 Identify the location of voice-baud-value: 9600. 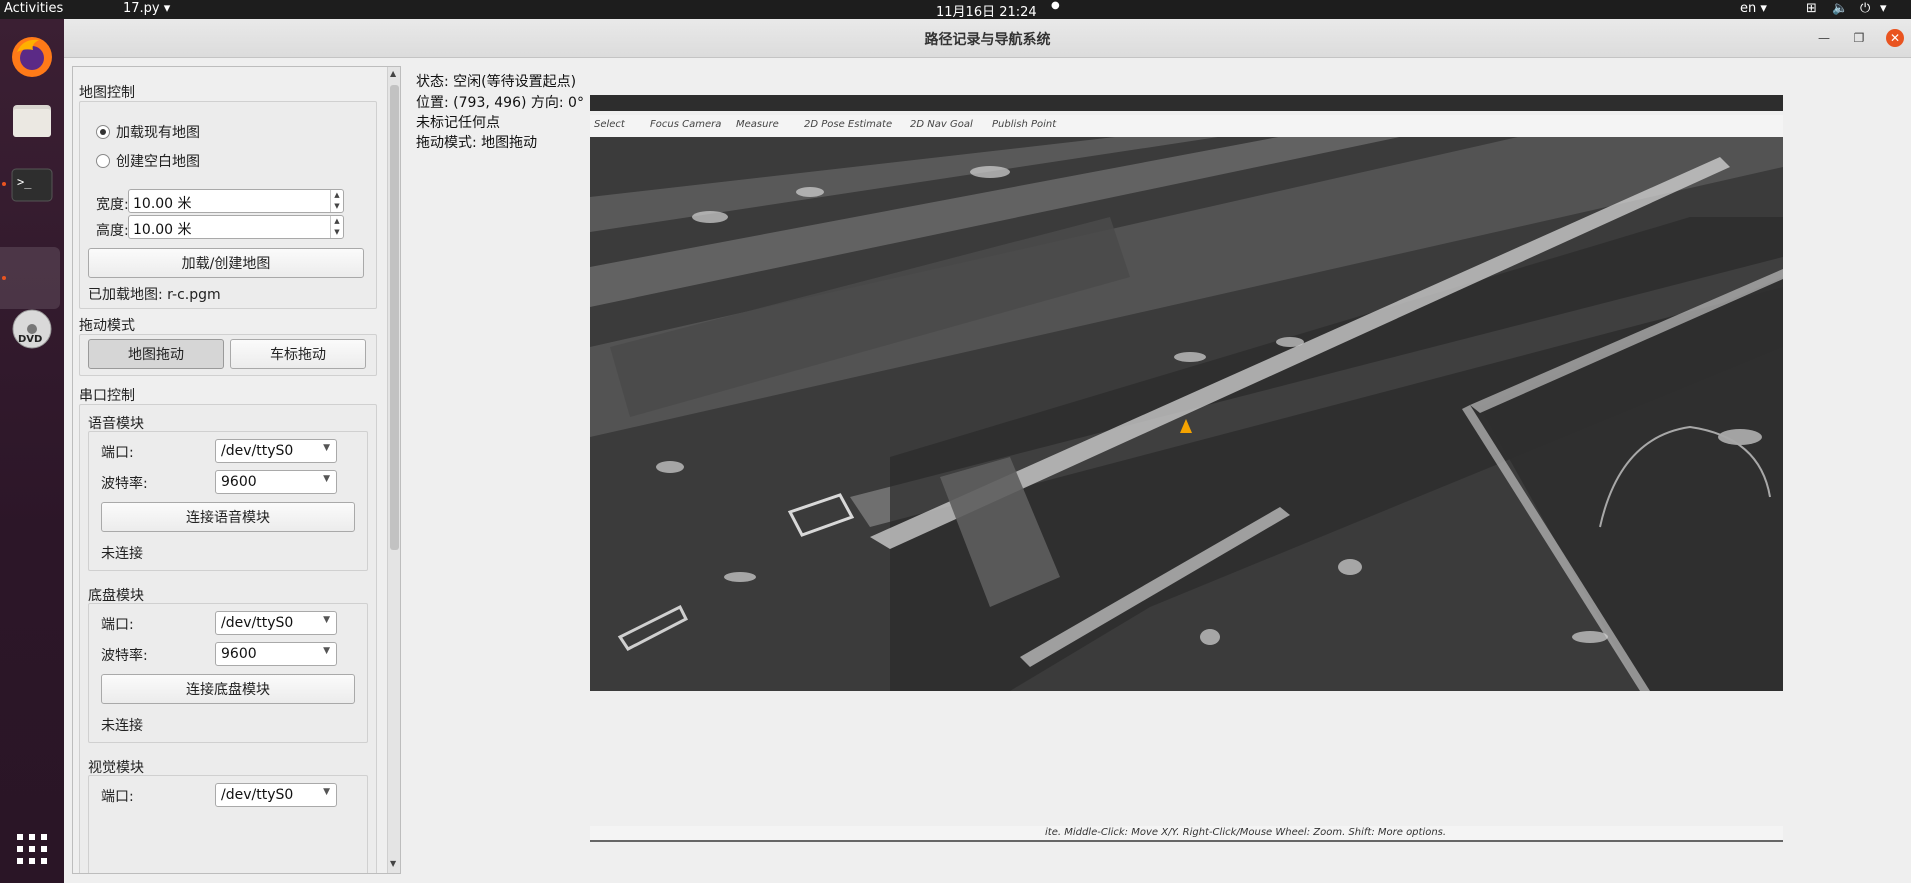
(239, 482).